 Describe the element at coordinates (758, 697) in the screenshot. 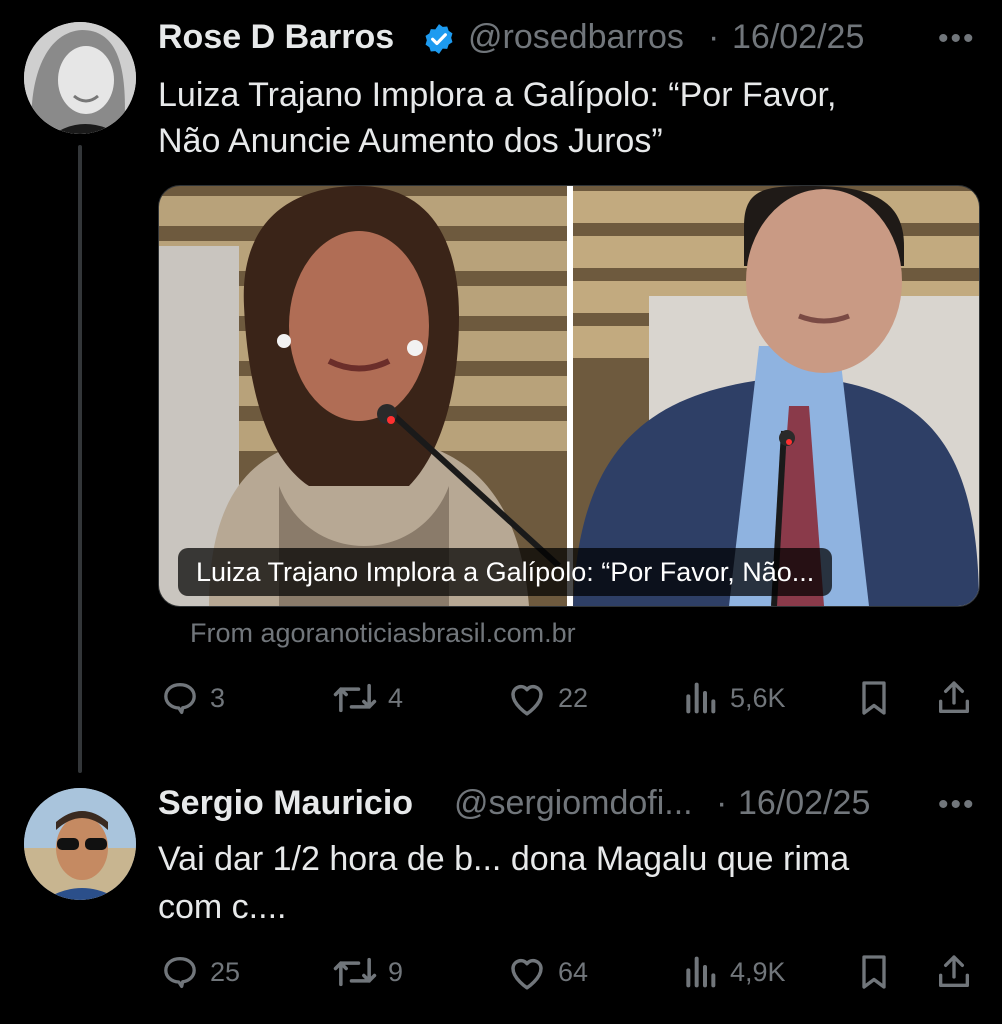

I see `view-count: 5,6K` at that location.